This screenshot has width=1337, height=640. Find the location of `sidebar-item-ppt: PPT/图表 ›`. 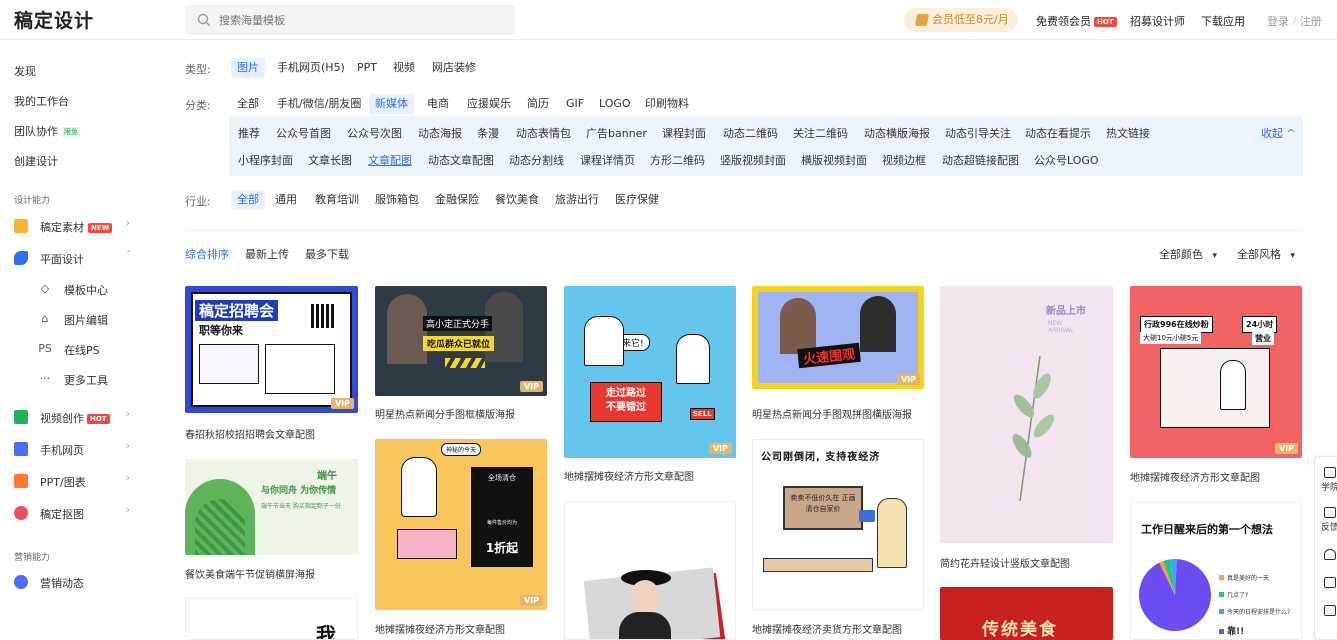

sidebar-item-ppt: PPT/图表 › is located at coordinates (79, 481).